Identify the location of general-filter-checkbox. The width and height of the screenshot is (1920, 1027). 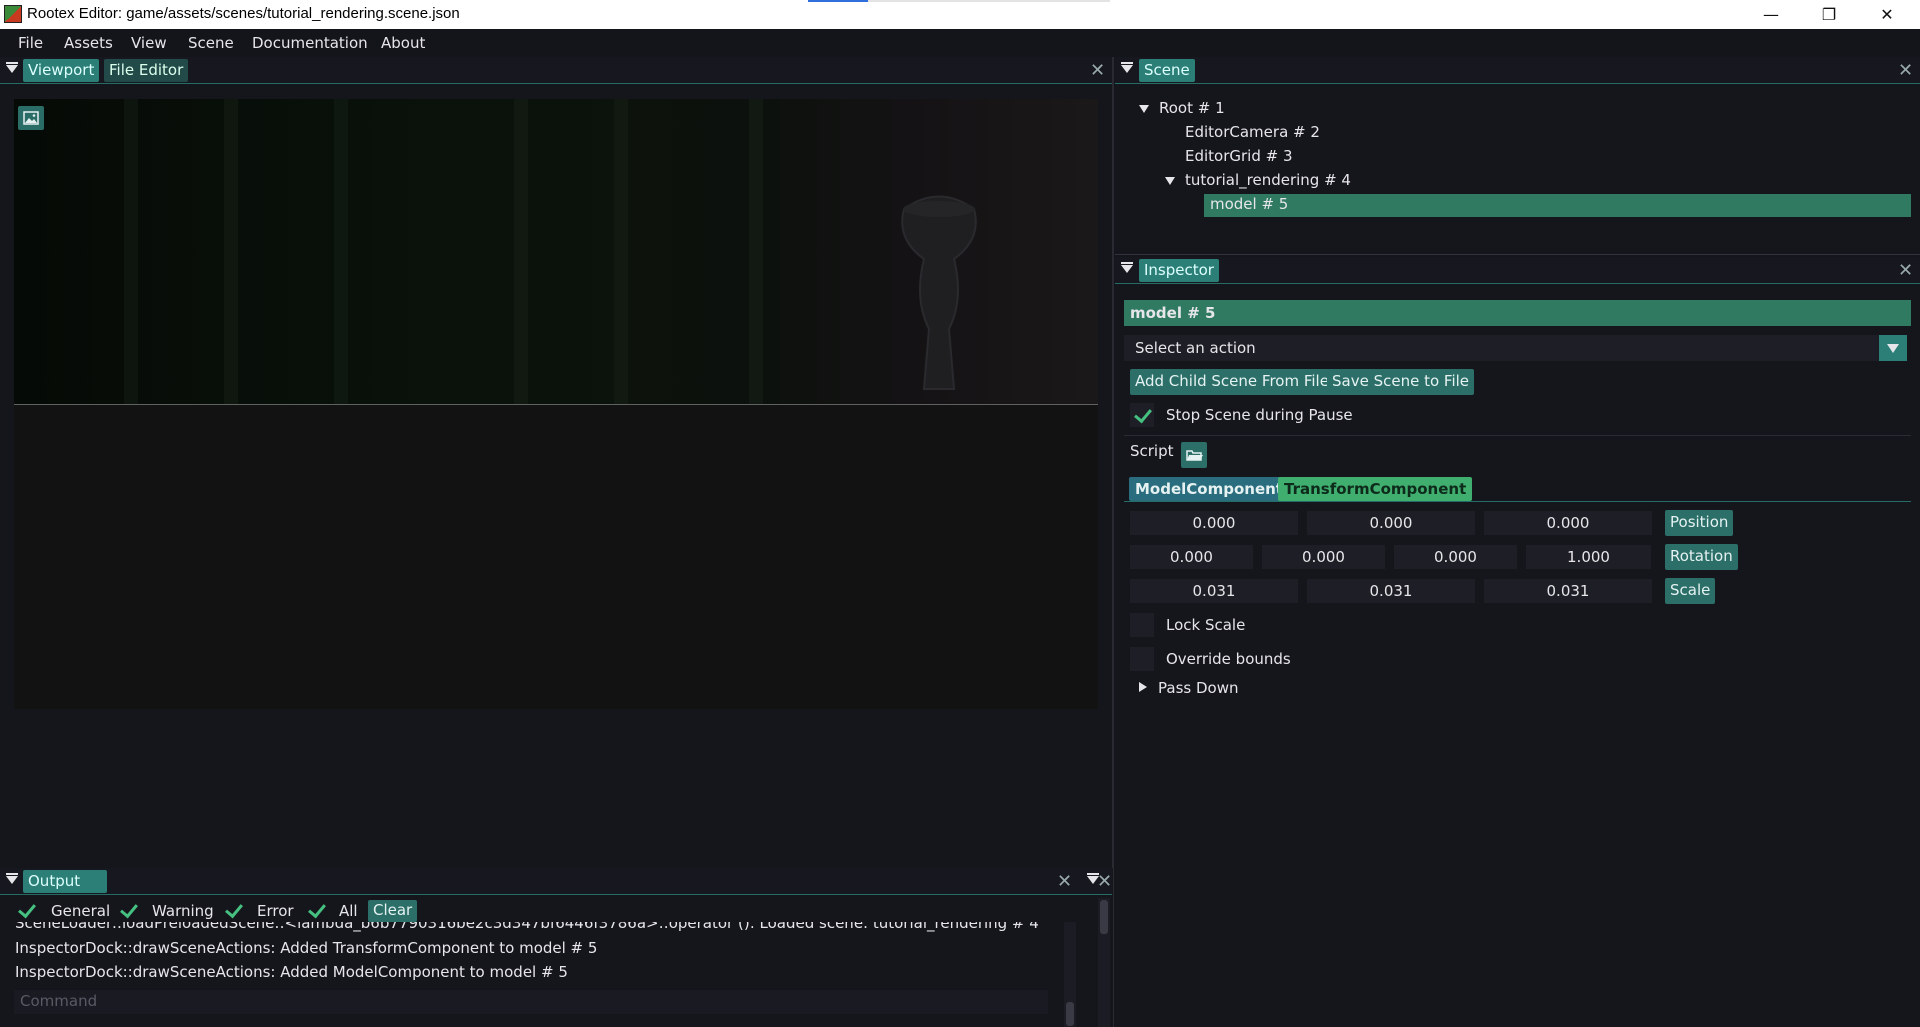
(27, 909).